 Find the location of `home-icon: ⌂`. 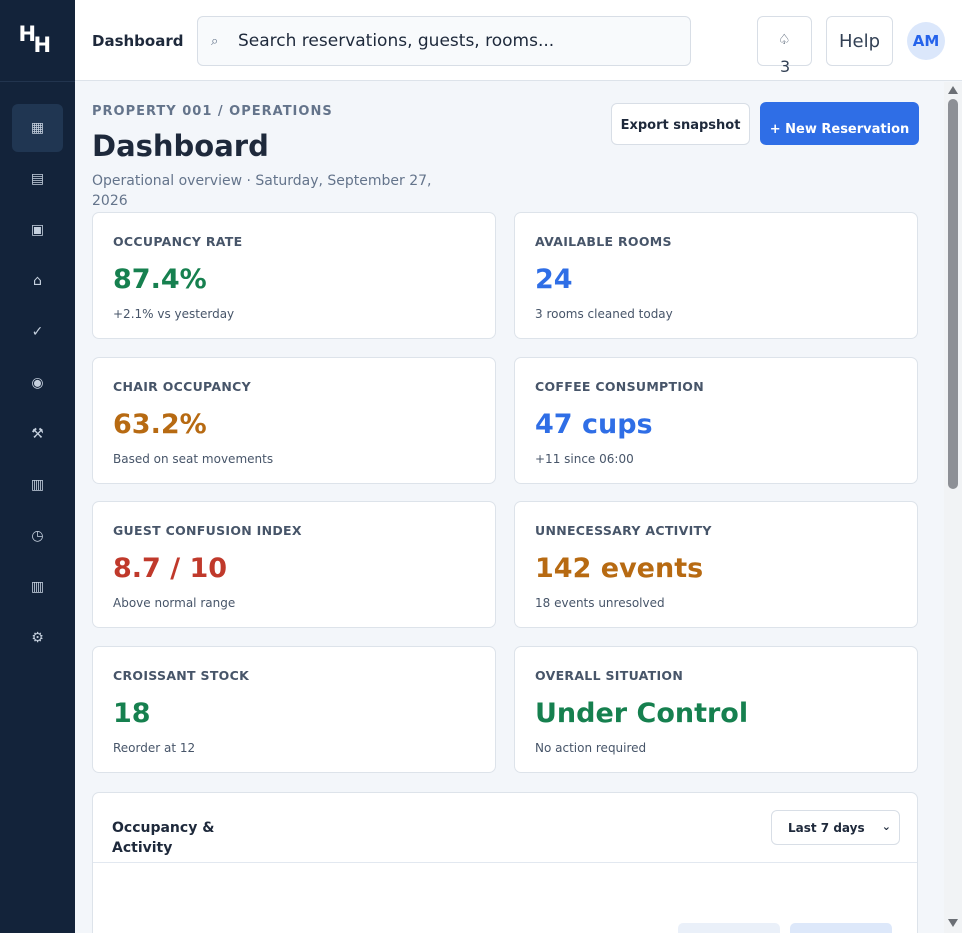

home-icon: ⌂ is located at coordinates (37, 281).